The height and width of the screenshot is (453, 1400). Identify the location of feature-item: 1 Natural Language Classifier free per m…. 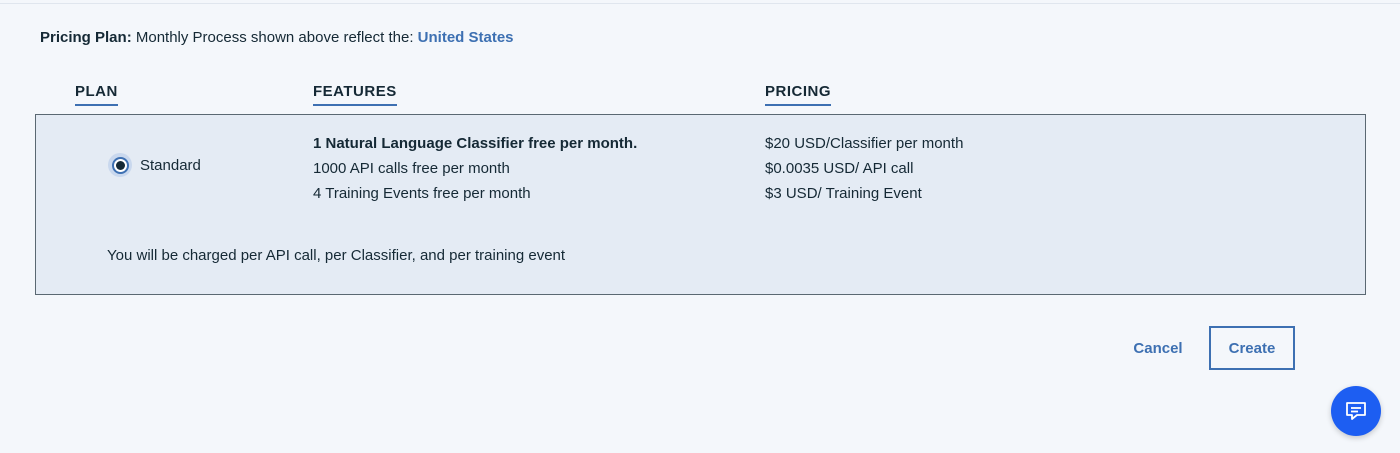
(475, 143).